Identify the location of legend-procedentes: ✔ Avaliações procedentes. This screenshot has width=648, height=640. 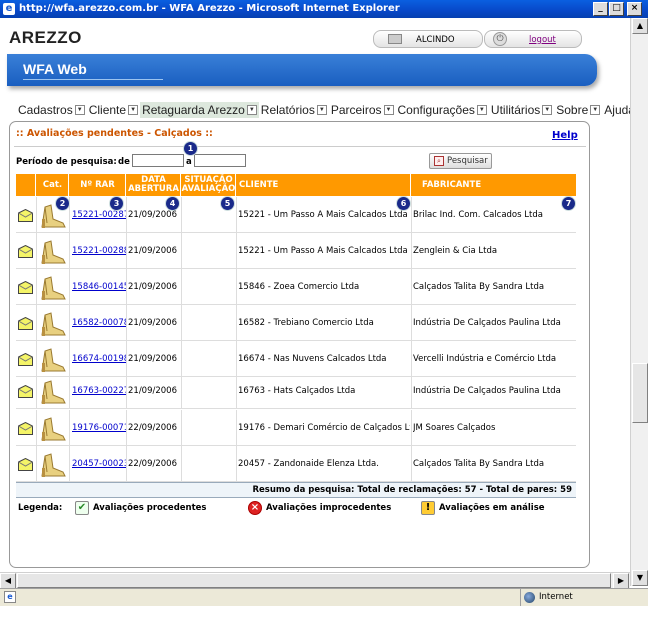
(140, 508).